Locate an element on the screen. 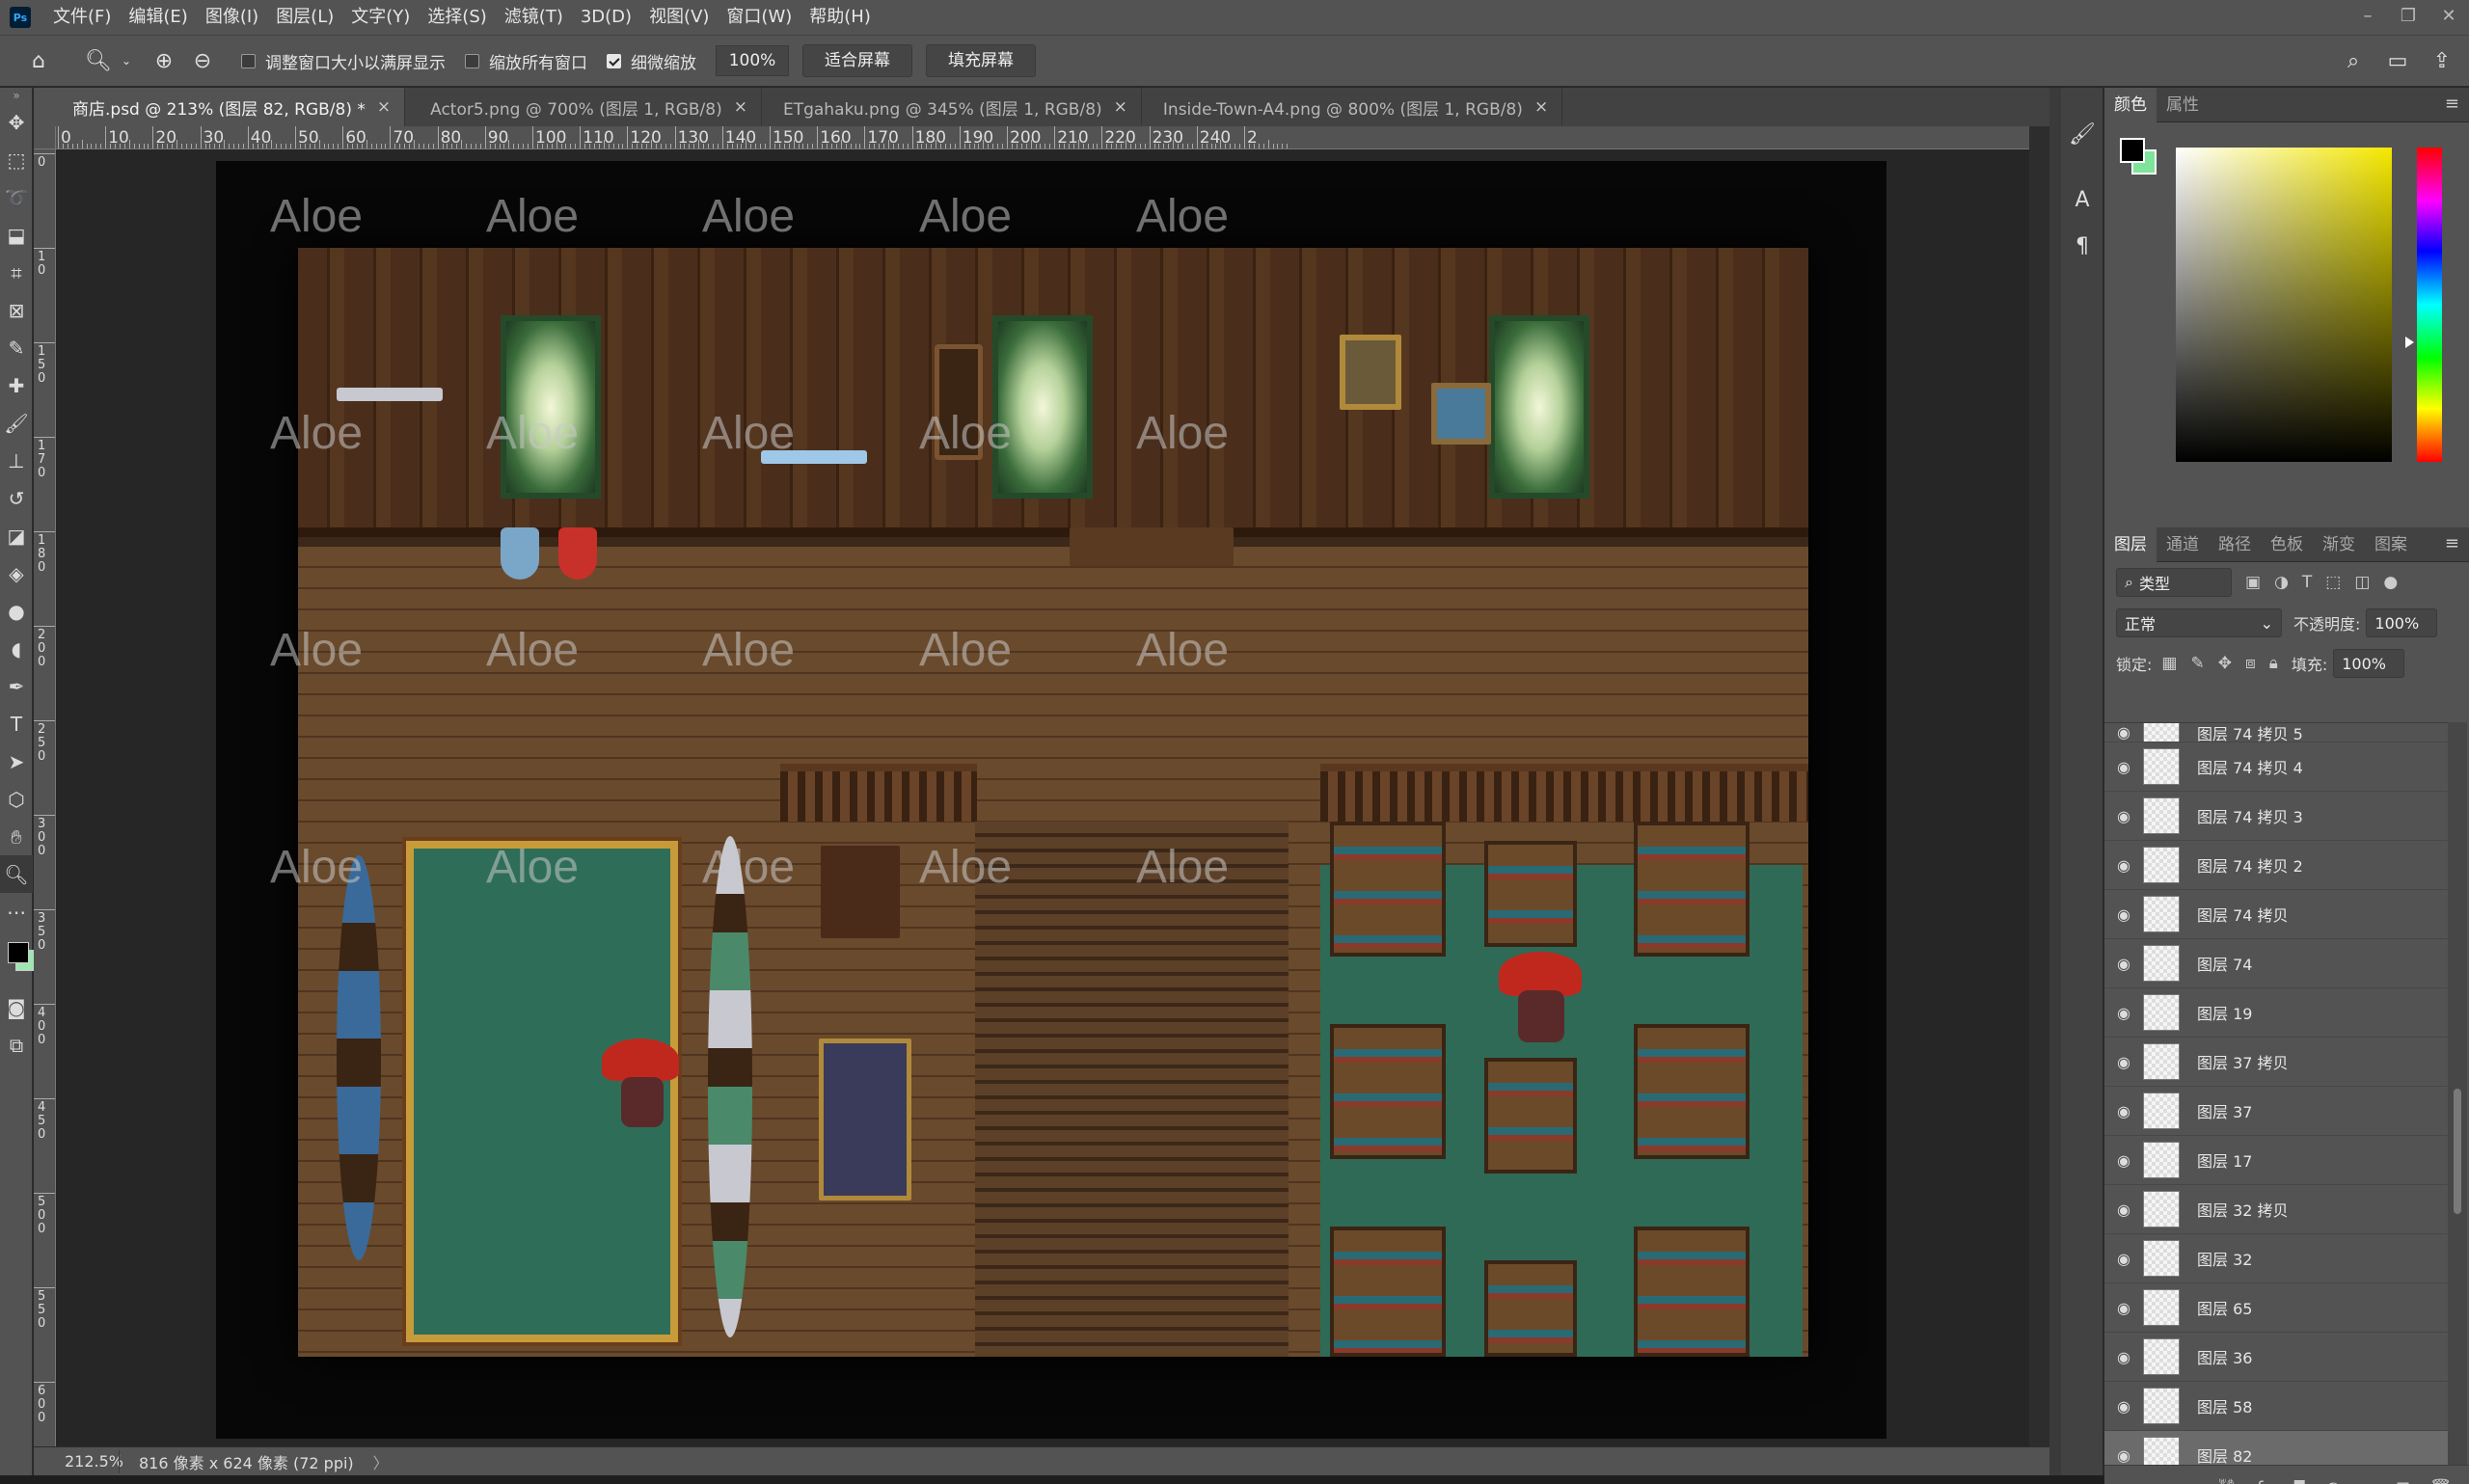 This screenshot has height=1484, width=2469. layer-row: ◉ 图层 36 is located at coordinates (2276, 1357).